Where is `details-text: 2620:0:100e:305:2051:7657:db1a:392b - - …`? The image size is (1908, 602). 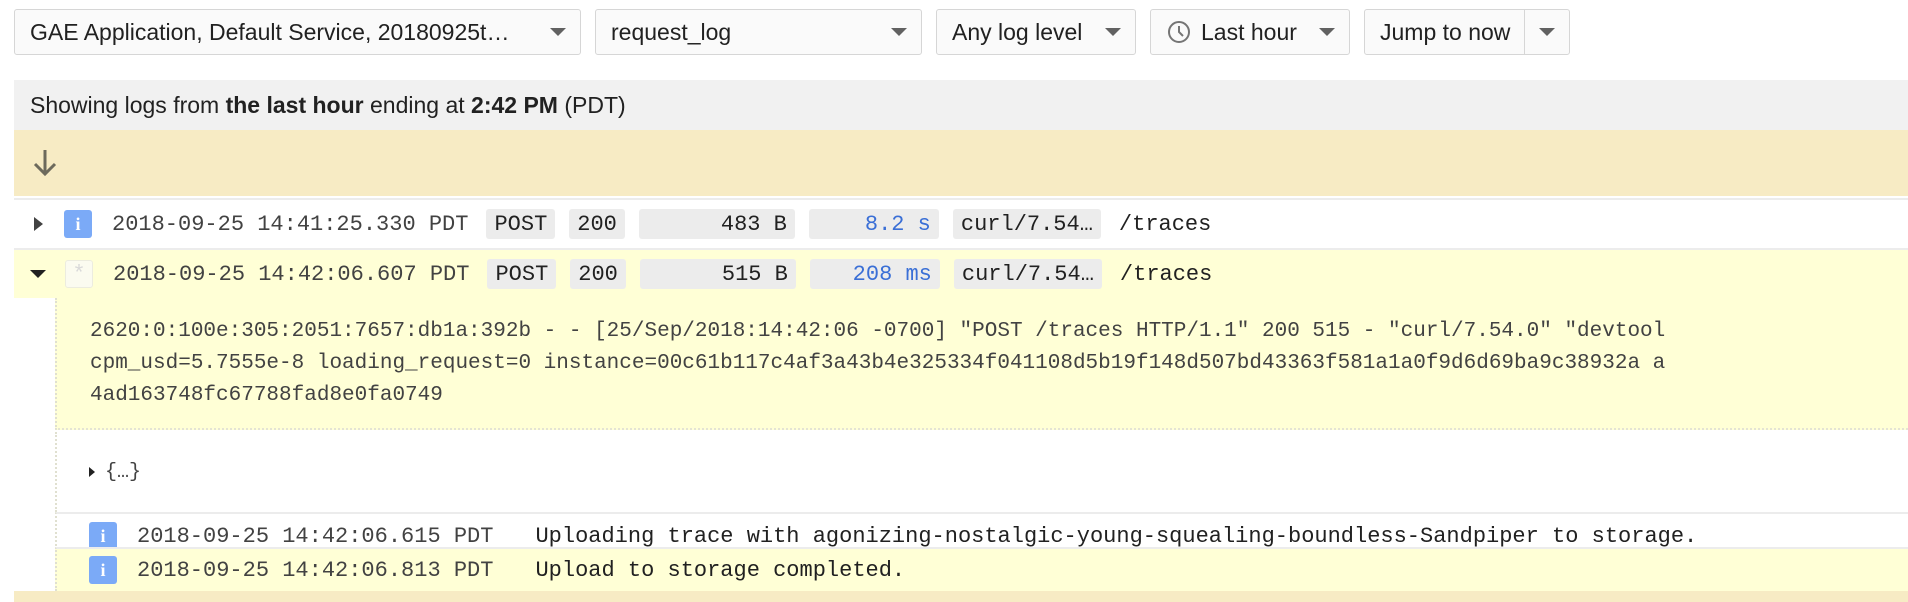 details-text: 2620:0:100e:305:2051:7657:db1a:392b - - … is located at coordinates (877, 364).